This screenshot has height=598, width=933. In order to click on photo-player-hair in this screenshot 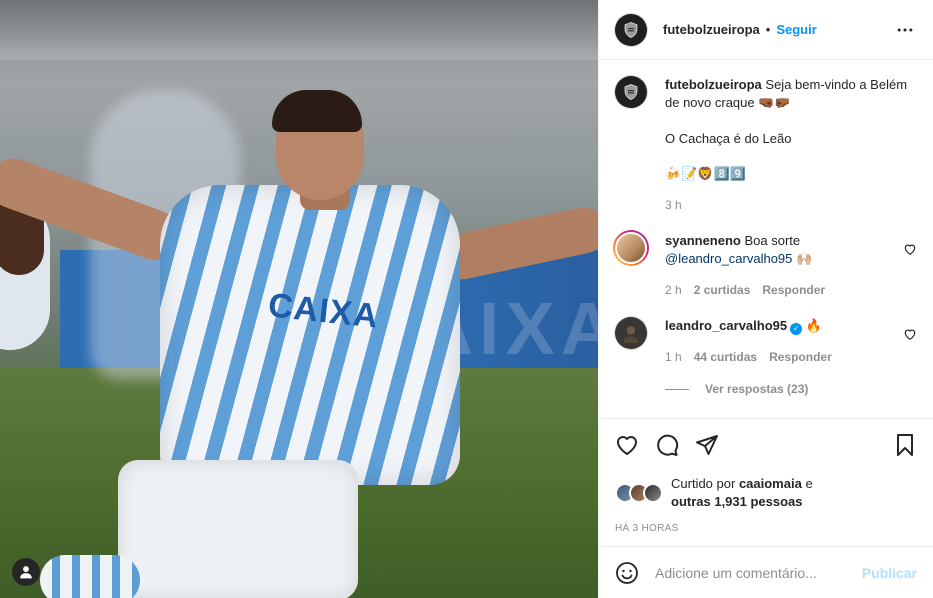, I will do `click(317, 111)`.